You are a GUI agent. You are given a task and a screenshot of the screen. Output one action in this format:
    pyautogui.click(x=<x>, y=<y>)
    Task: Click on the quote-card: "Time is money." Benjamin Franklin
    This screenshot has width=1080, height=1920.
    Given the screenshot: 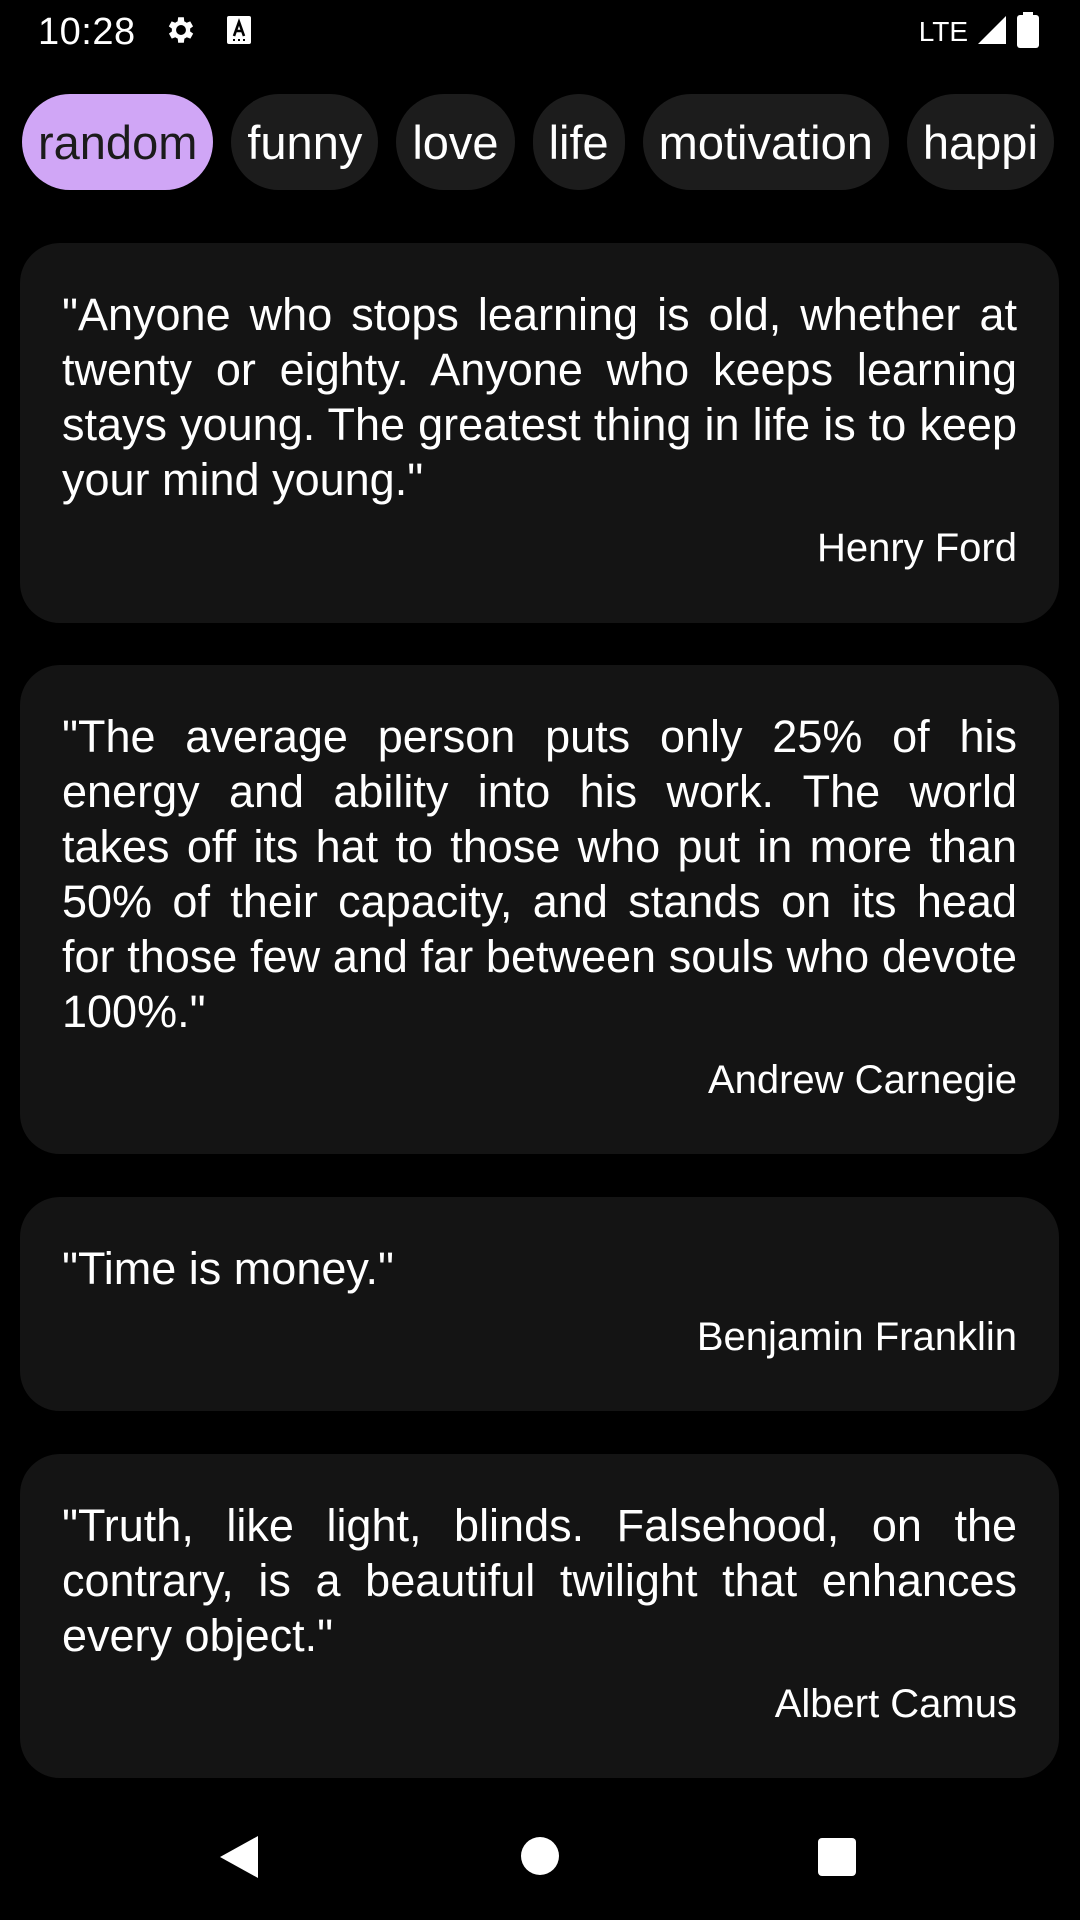 What is the action you would take?
    pyautogui.click(x=539, y=1304)
    